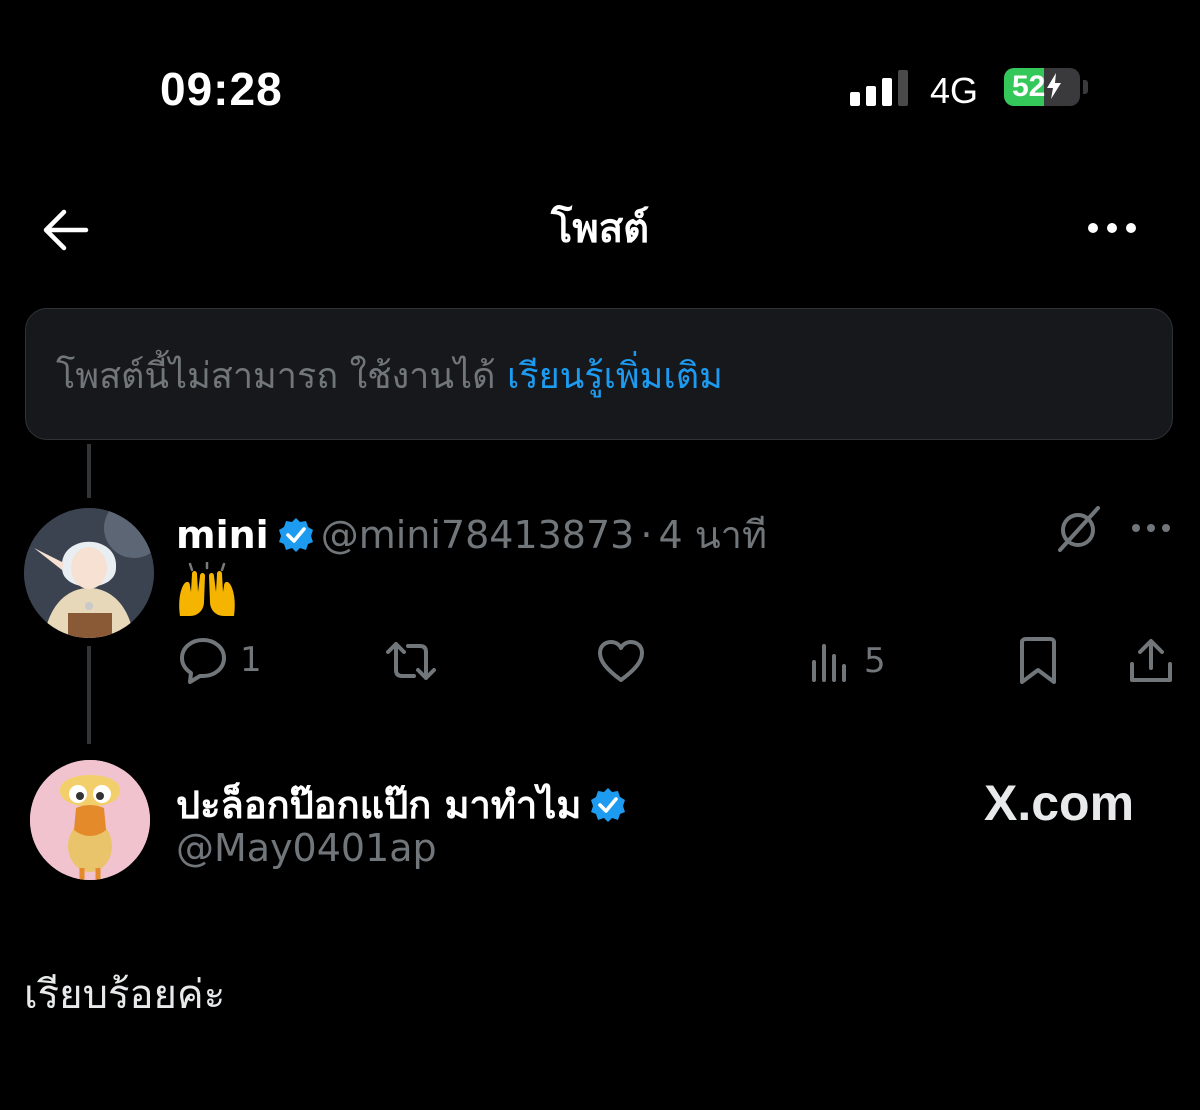 This screenshot has height=1110, width=1200. I want to click on back-button, so click(66, 230).